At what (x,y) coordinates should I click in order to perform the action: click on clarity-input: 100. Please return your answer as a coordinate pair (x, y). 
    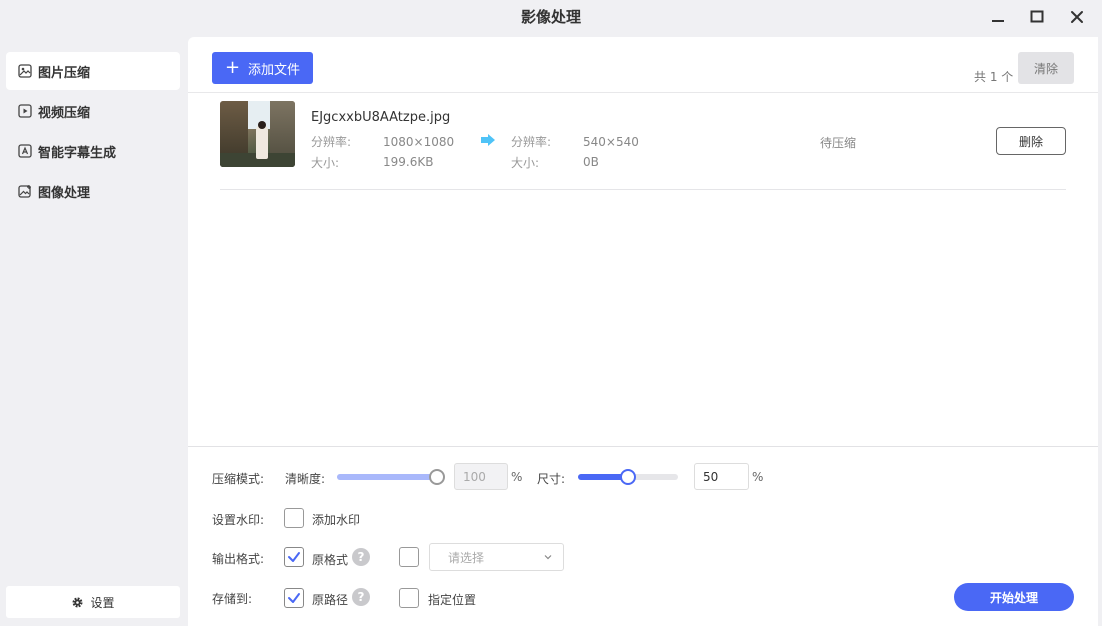
    Looking at the image, I should click on (481, 476).